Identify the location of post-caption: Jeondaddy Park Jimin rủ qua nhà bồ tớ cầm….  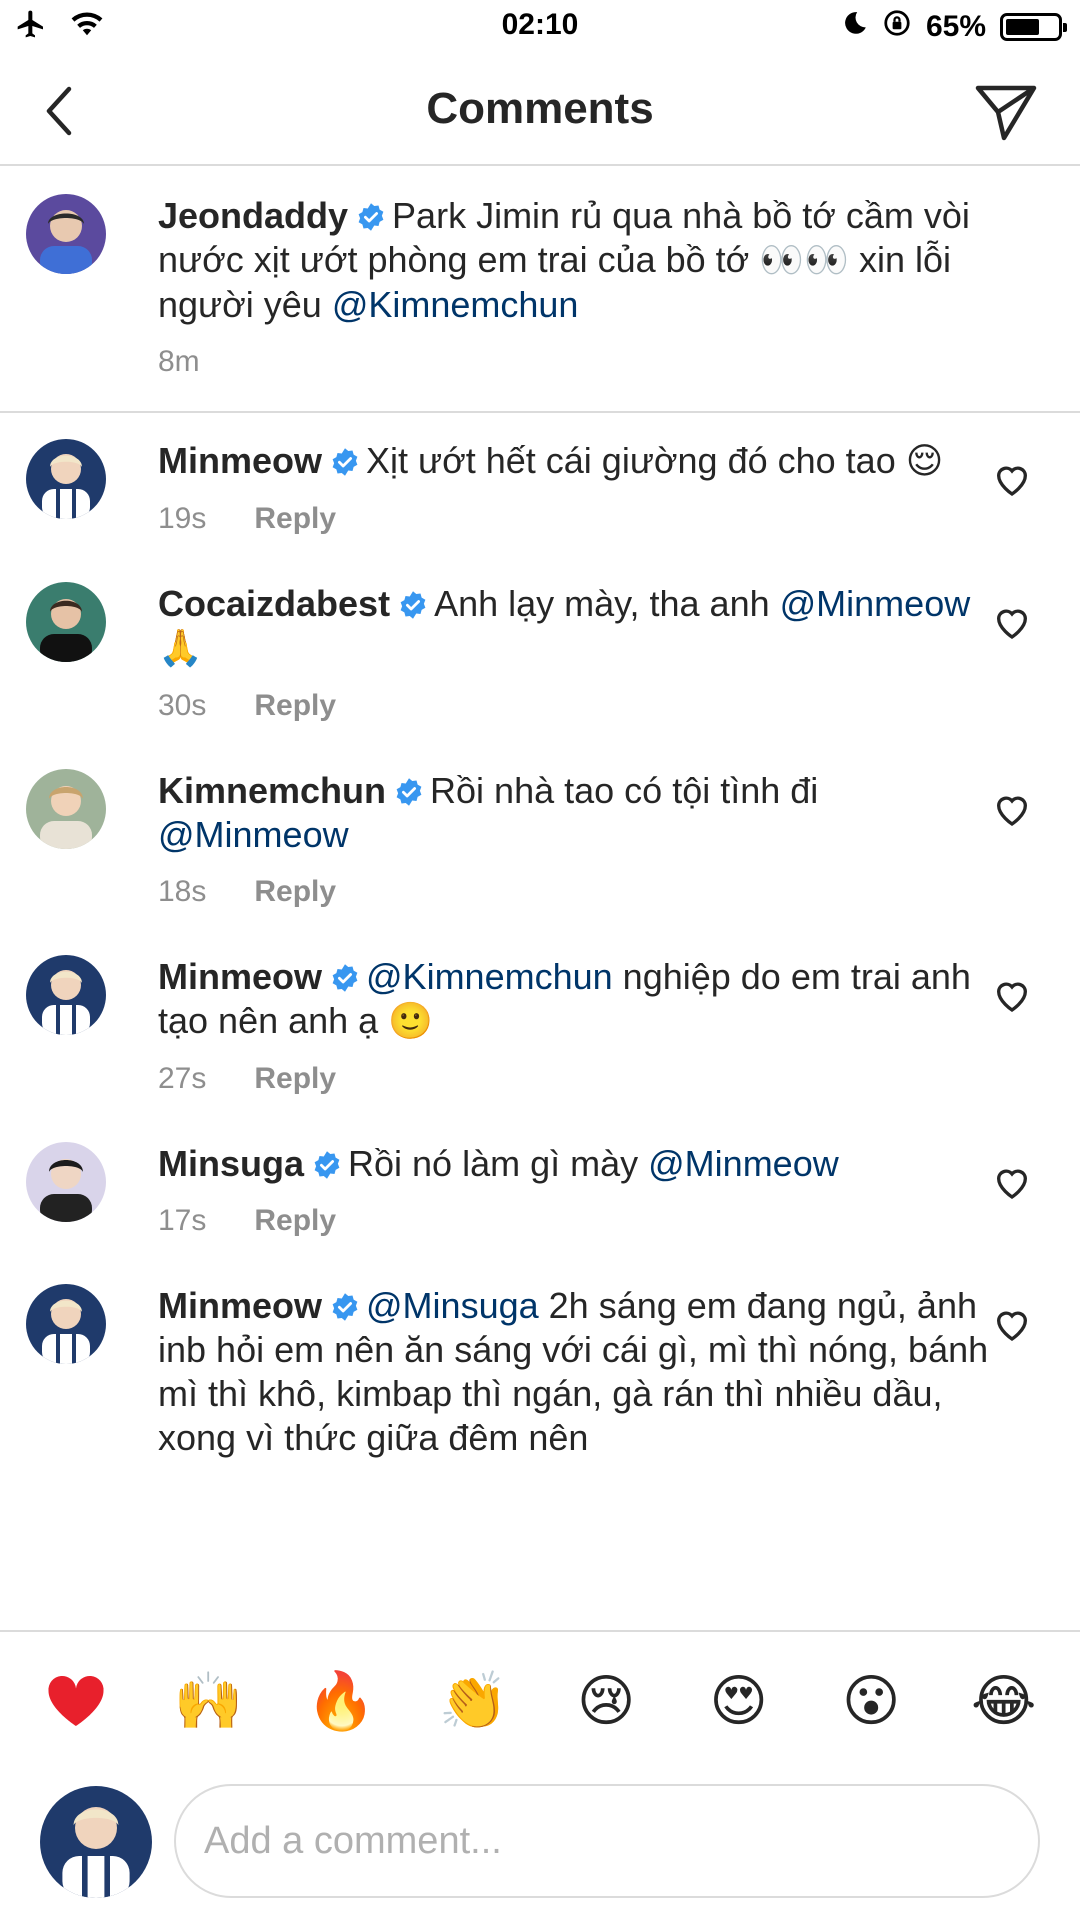
(540, 290).